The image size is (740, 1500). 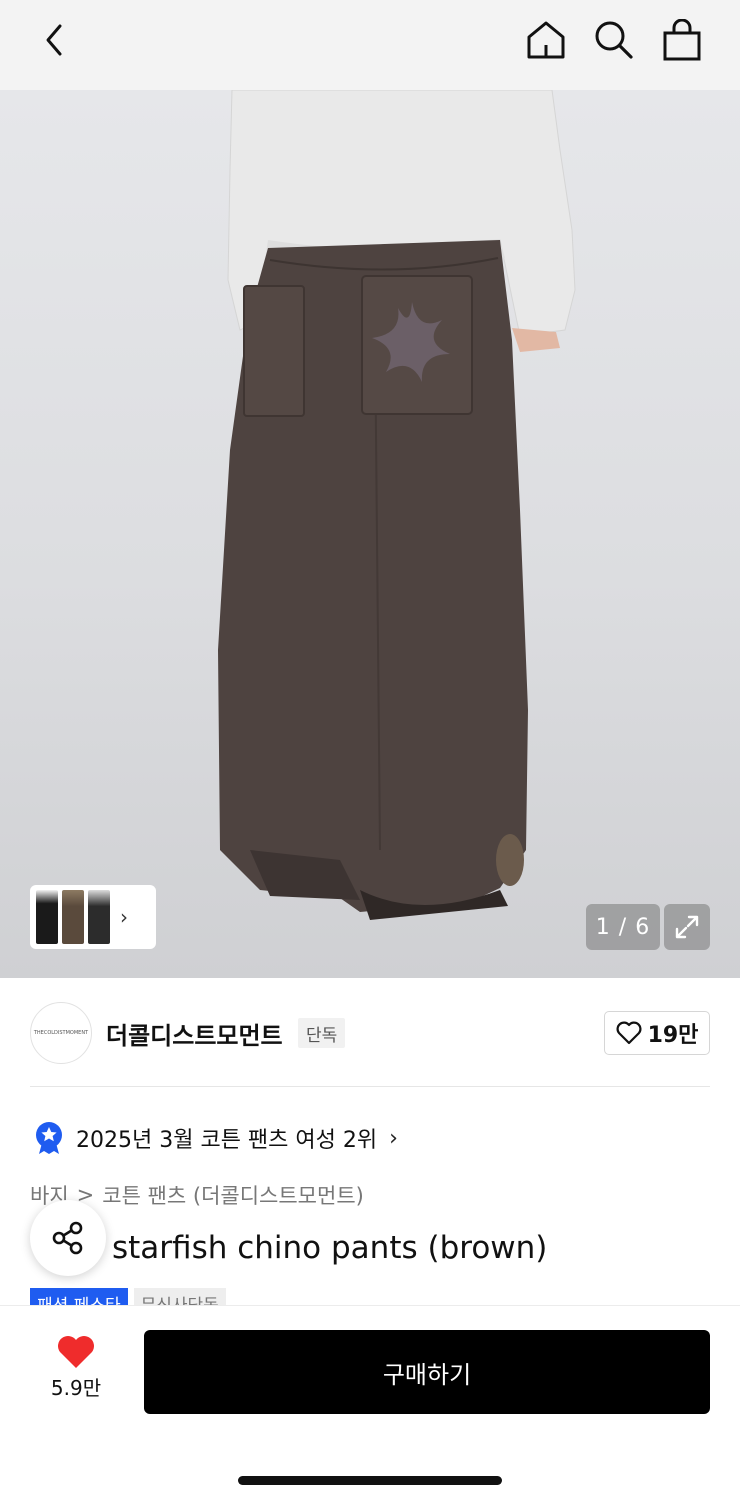 I want to click on share-button, so click(x=68, y=1238).